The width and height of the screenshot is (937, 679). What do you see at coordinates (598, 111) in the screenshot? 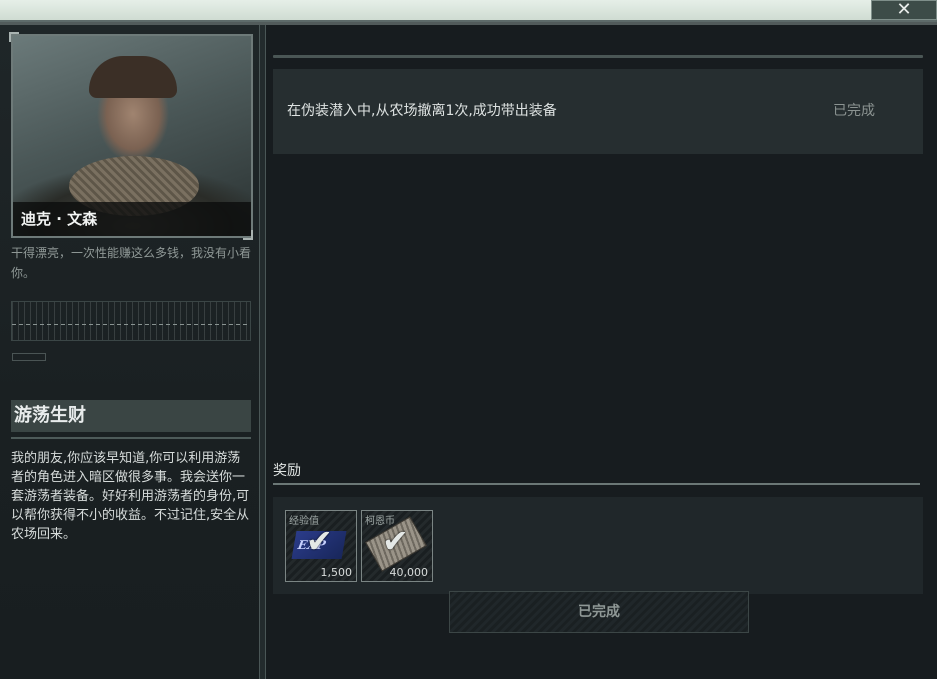
I see `objective-row: 在伪装潜入中,从农场撤离1次,成功带出装备 已完成` at bounding box center [598, 111].